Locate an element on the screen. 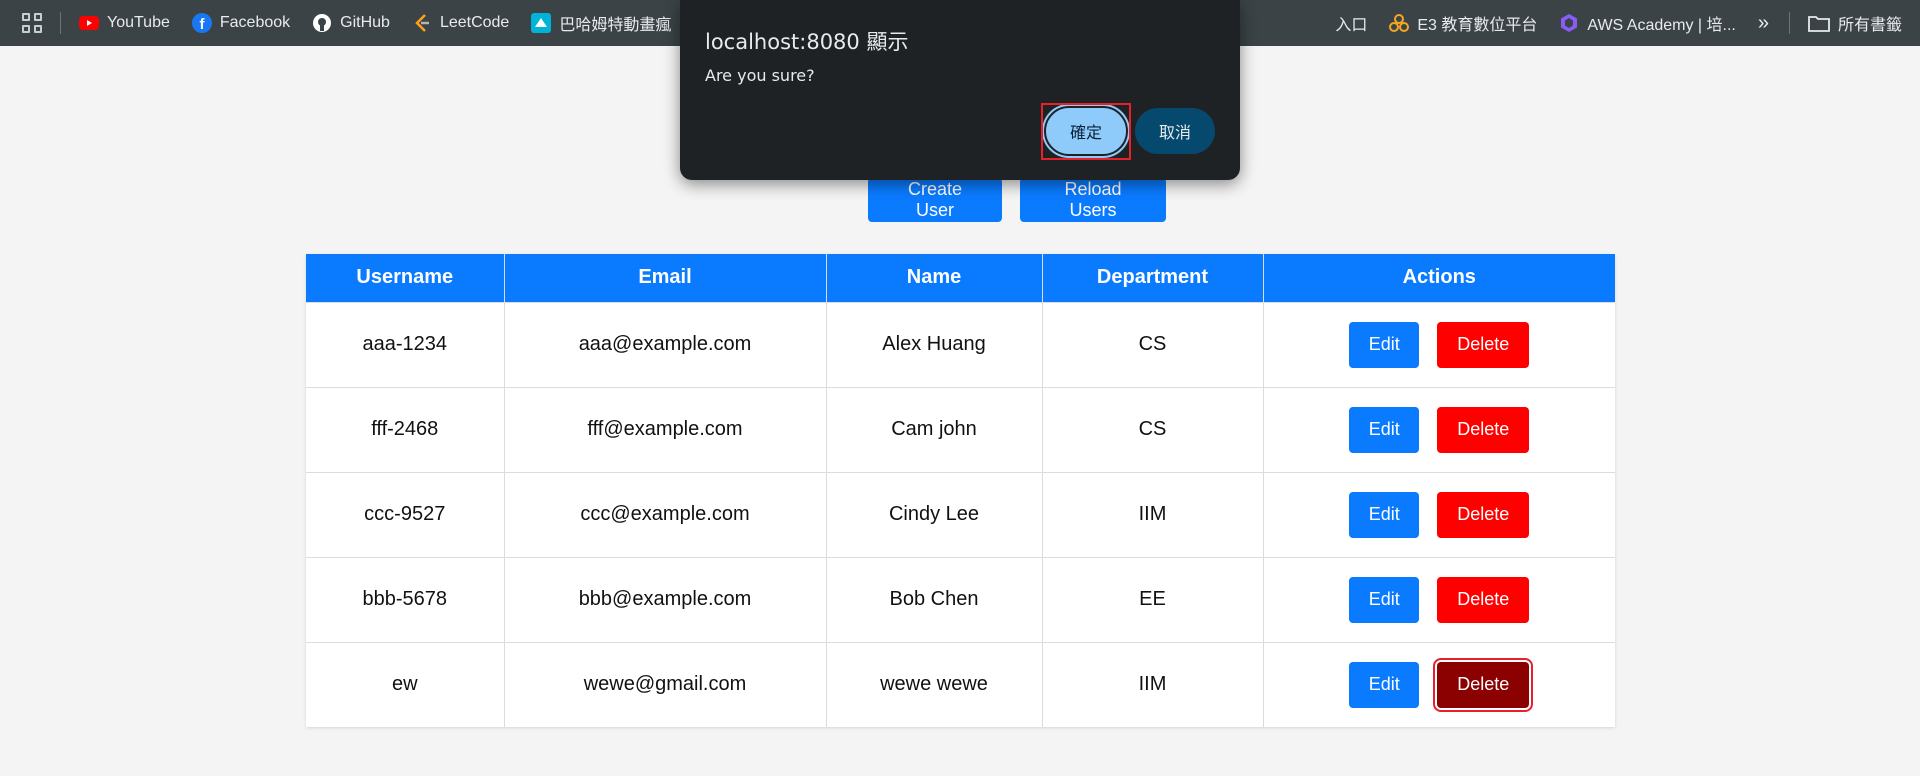  reload-users-button: Reload Users is located at coordinates (1093, 200).